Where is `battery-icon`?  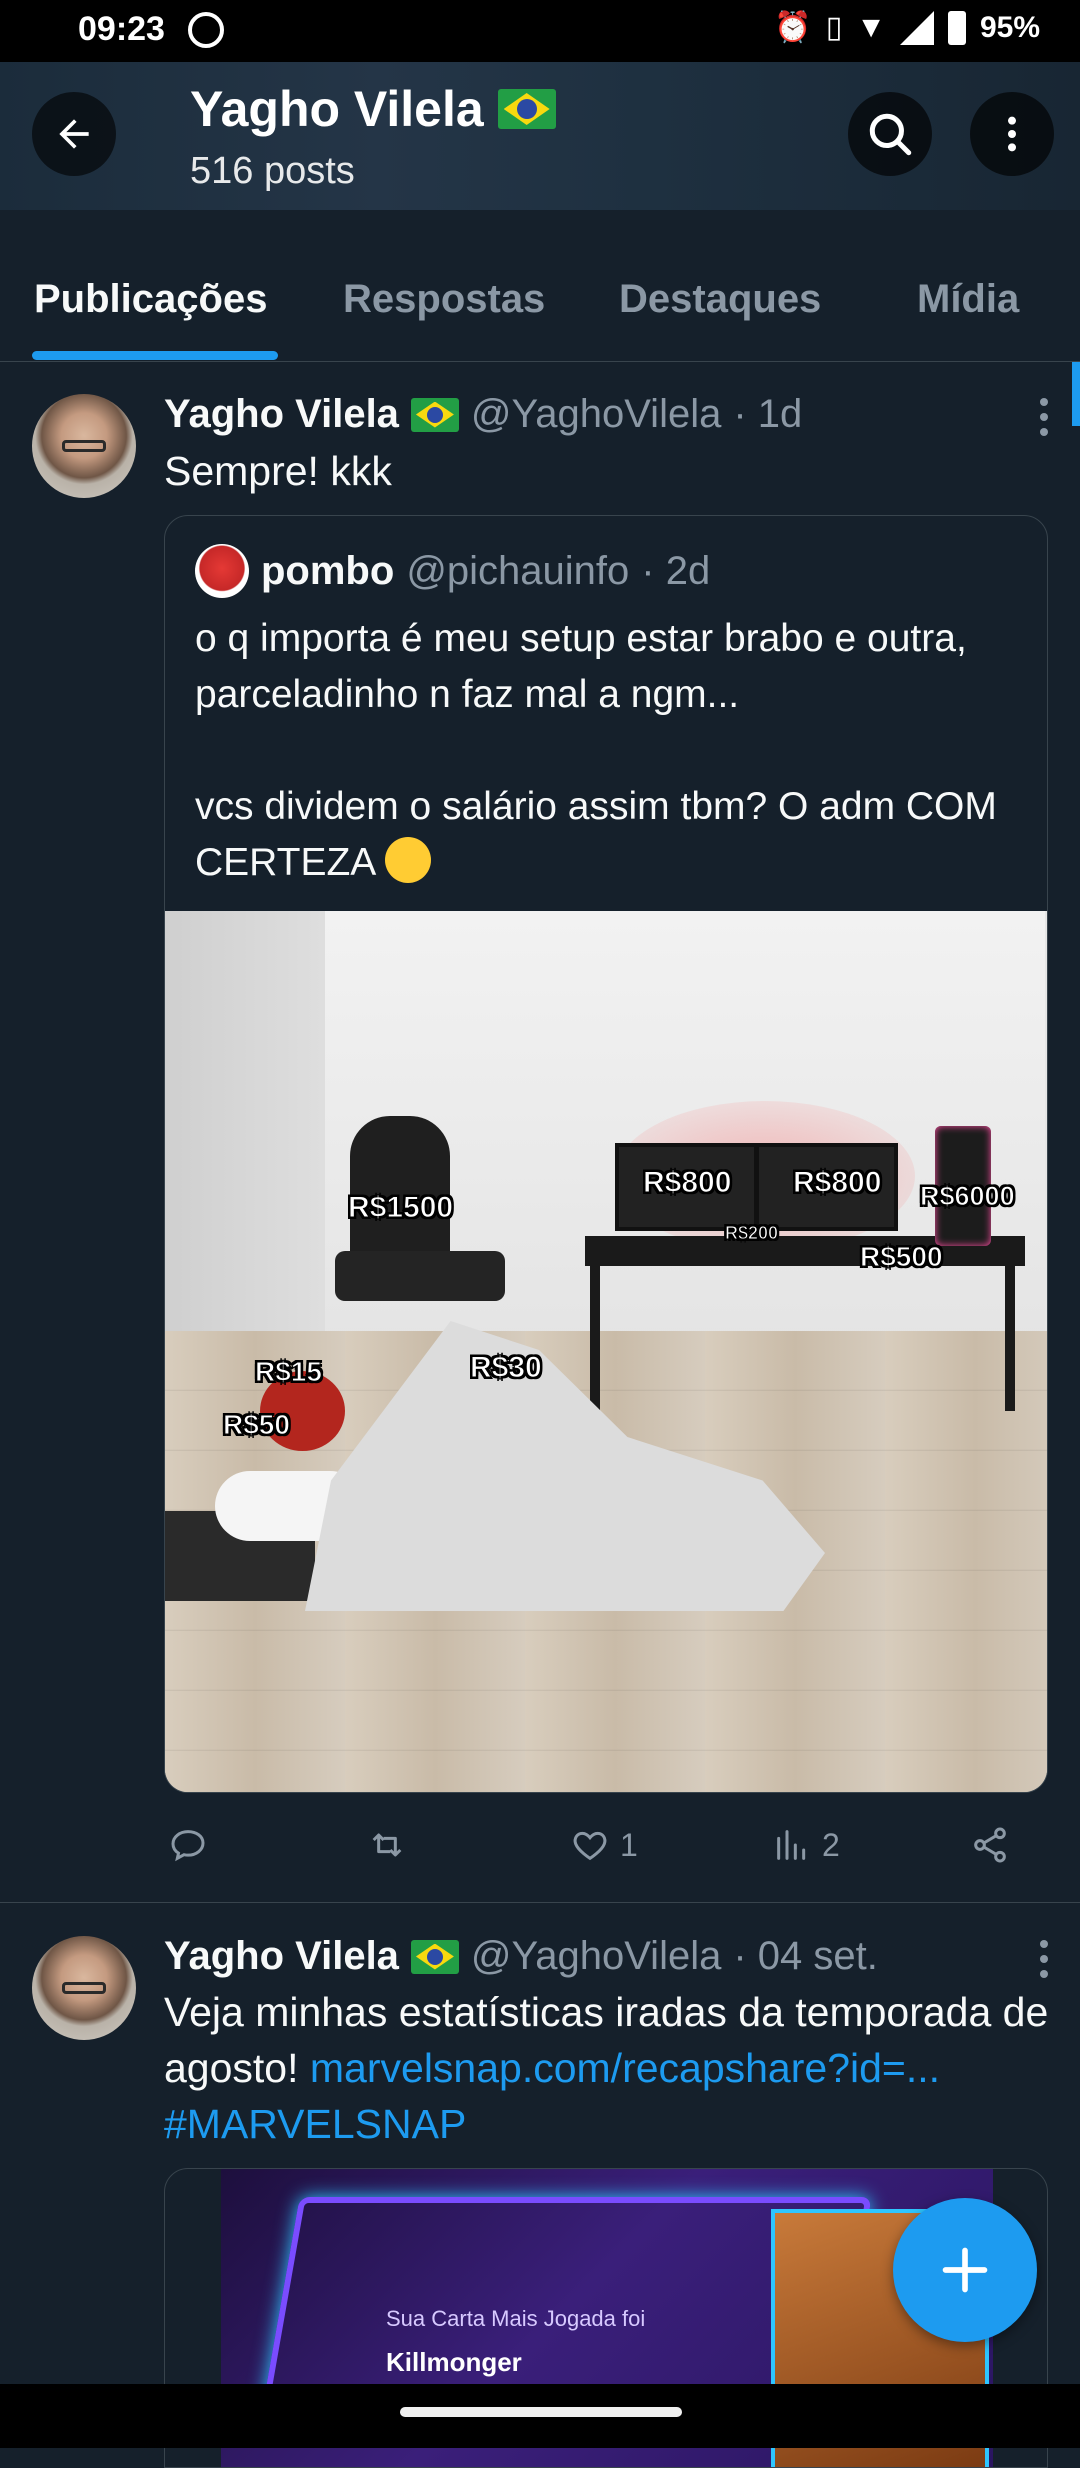 battery-icon is located at coordinates (956, 27).